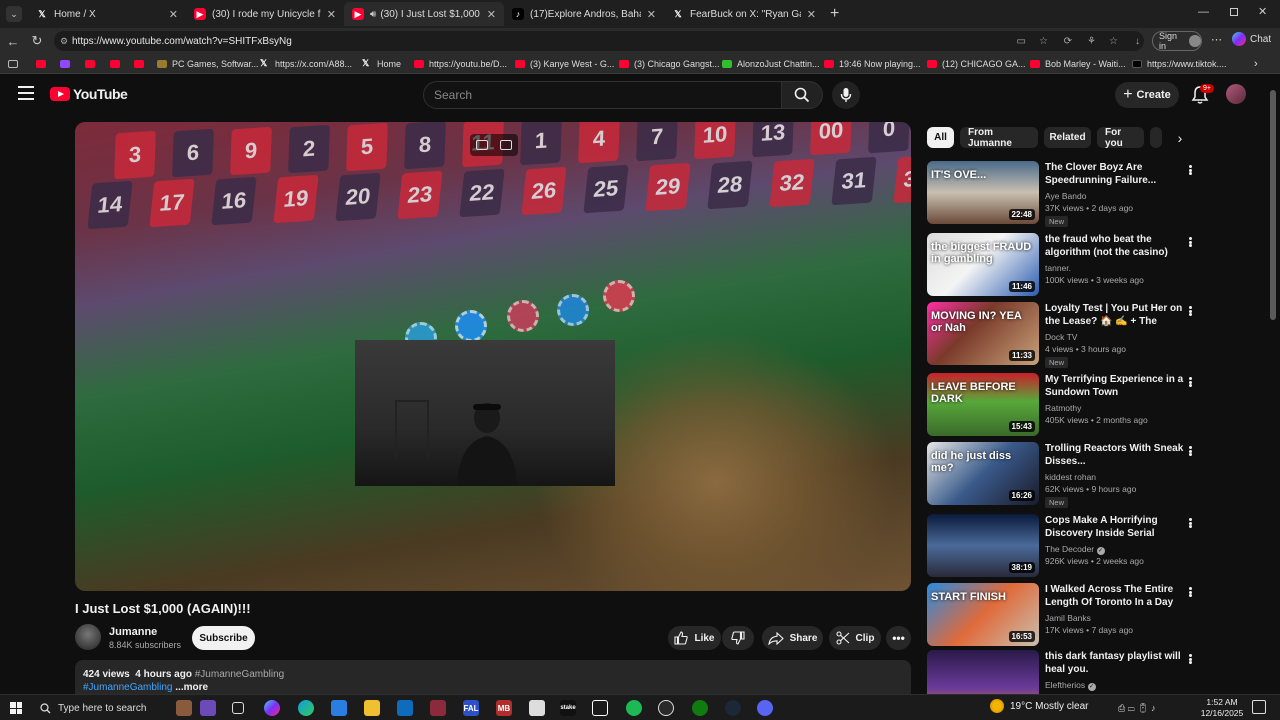 This screenshot has width=1280, height=720. What do you see at coordinates (482, 145) in the screenshot?
I see `miniplayer-icon` at bounding box center [482, 145].